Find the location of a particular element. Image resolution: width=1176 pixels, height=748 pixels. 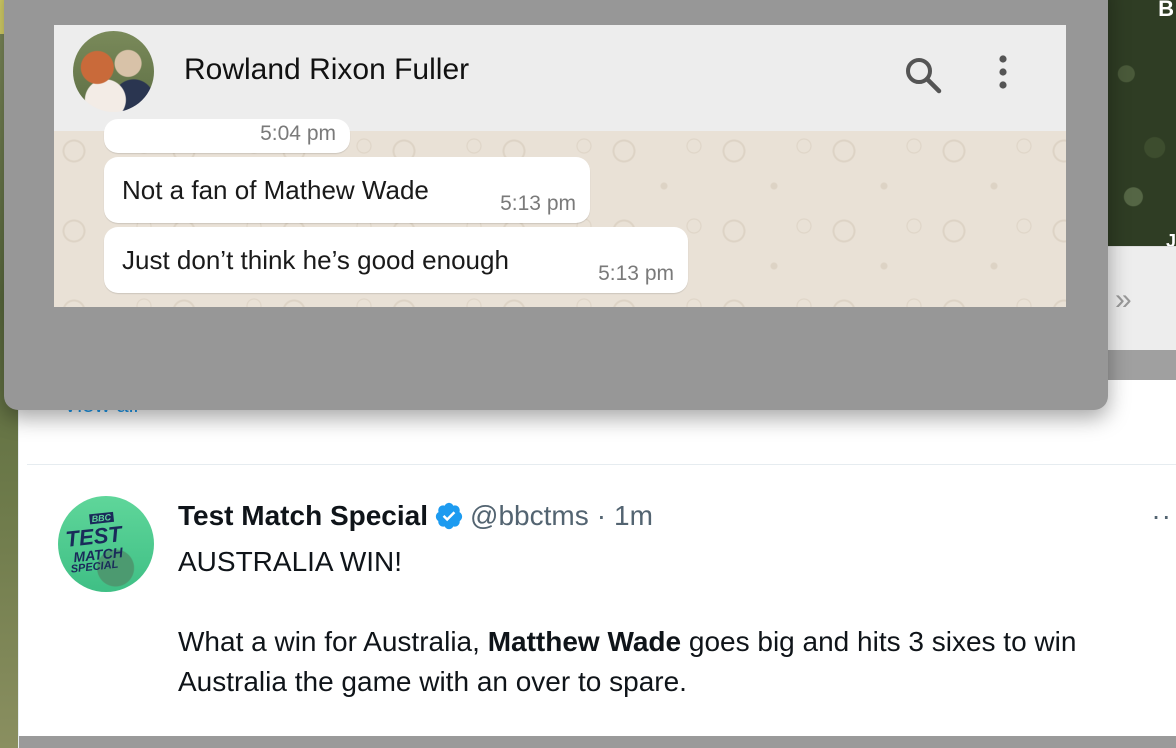

message-time: 5:04 pm is located at coordinates (298, 133).